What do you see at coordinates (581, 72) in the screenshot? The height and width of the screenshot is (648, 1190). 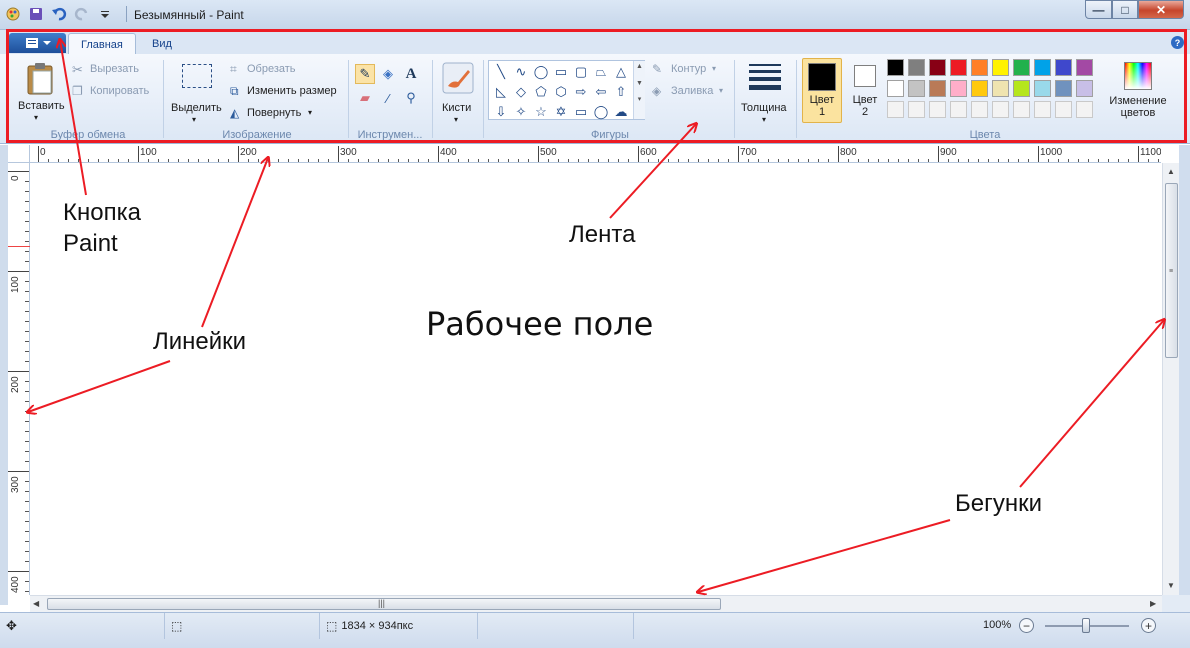 I see `rounded-rectangle-shape-icon: ▢` at bounding box center [581, 72].